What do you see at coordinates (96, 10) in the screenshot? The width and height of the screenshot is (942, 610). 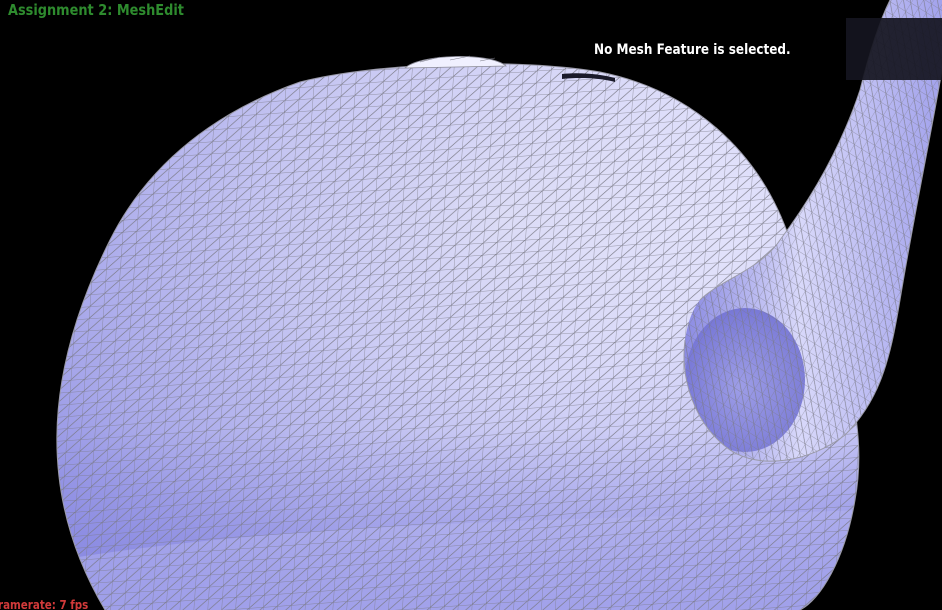 I see `app-title: Assignment 2: MeshEdit` at bounding box center [96, 10].